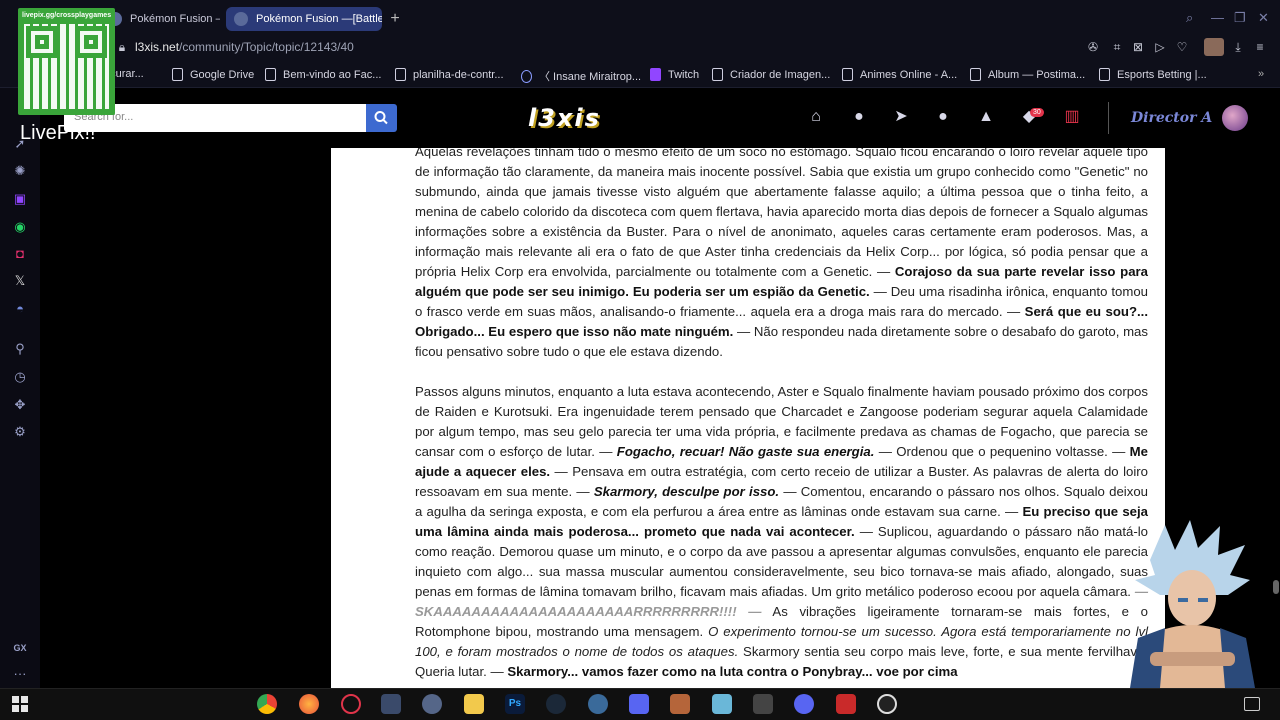 The image size is (1280, 720). I want to click on text-run: Skarmory, desculpe por isso., so click(686, 491).